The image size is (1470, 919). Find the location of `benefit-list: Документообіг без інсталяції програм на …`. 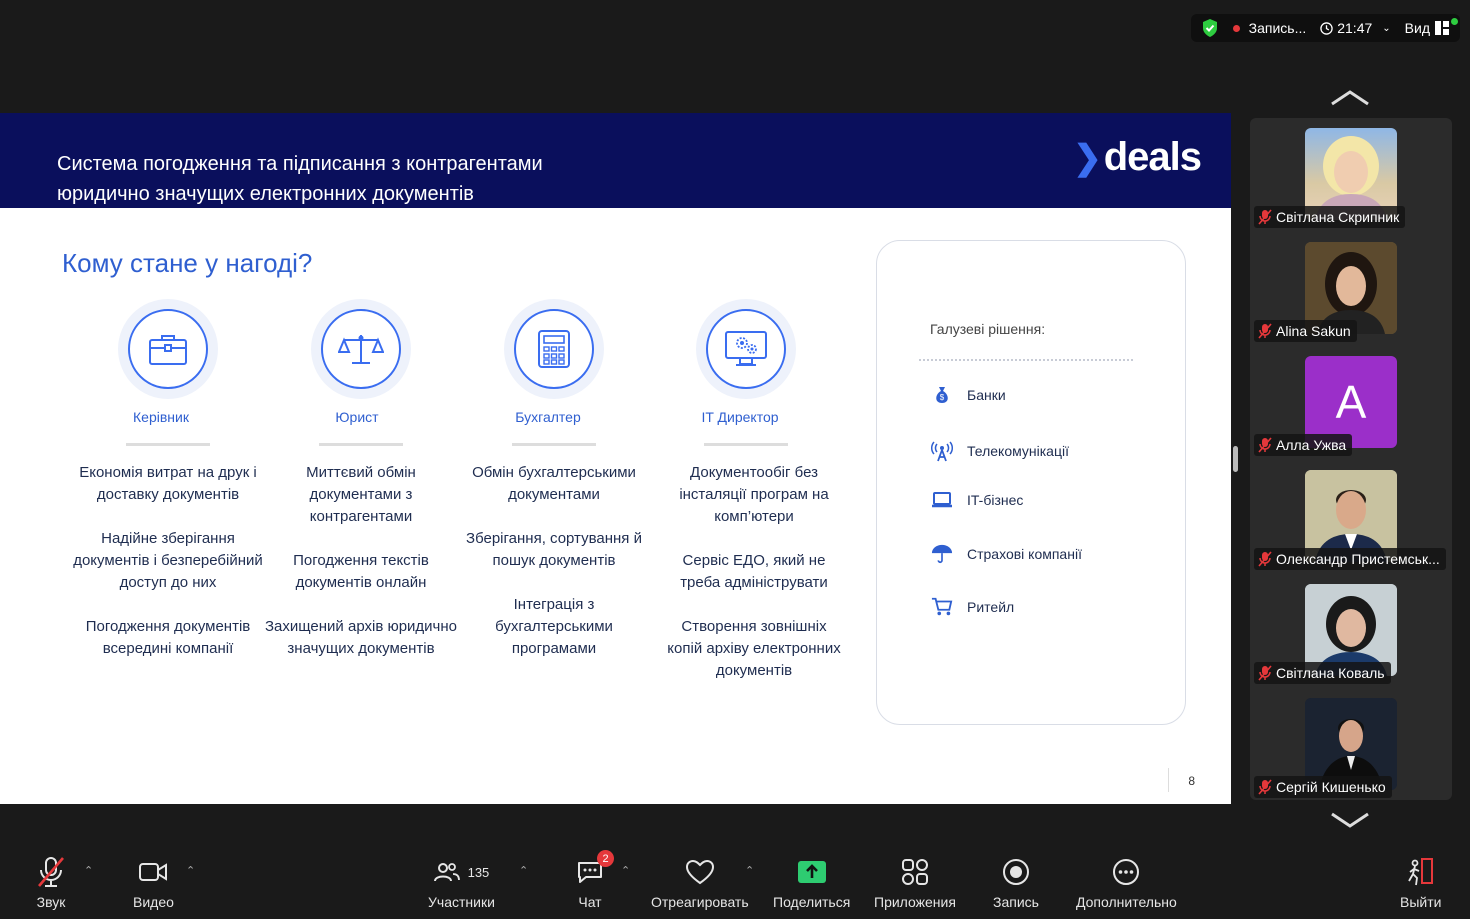

benefit-list: Документообіг без інсталяції програм на … is located at coordinates (754, 572).